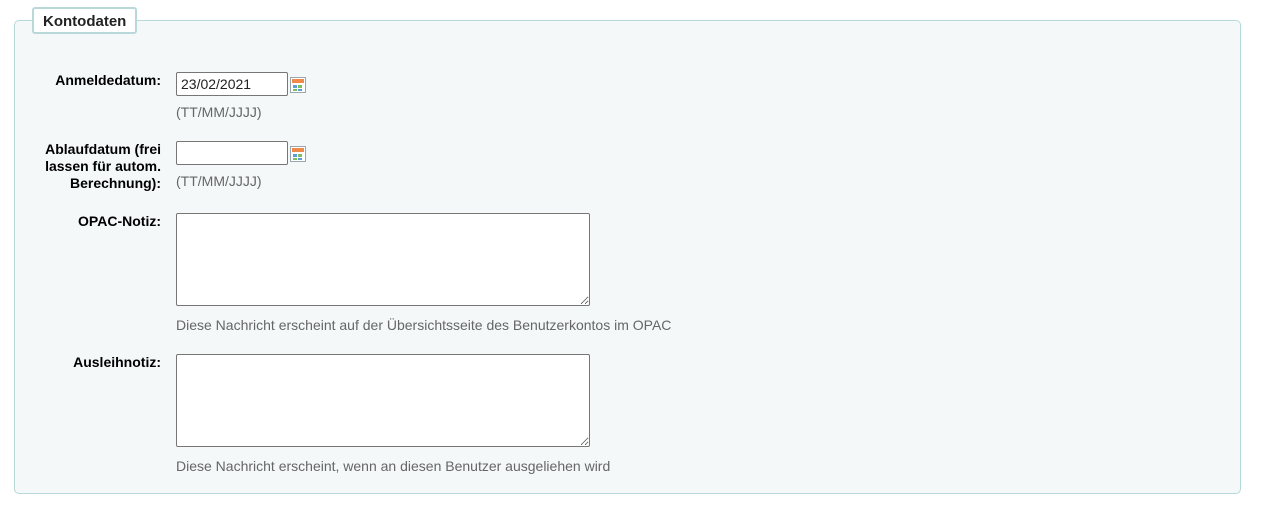  What do you see at coordinates (103, 149) in the screenshot?
I see `expiry-date-label-line: Ablaufdatum (frei` at bounding box center [103, 149].